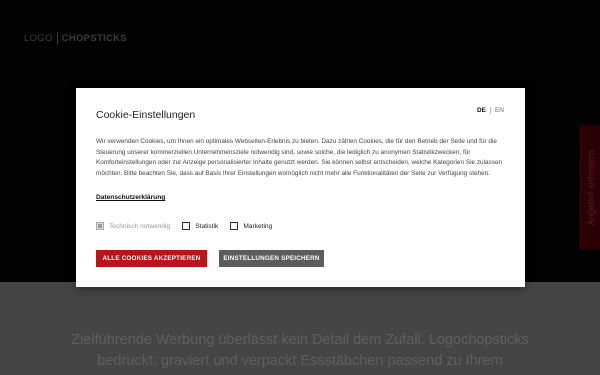  I want to click on checkbox-statistik: Statistik, so click(200, 226).